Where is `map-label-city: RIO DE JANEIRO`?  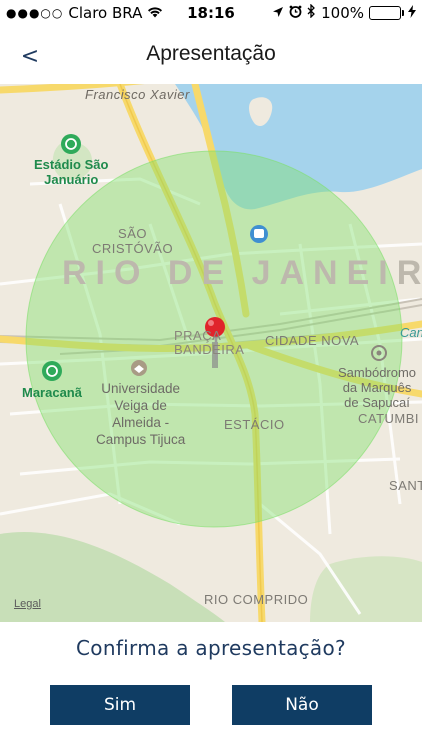
map-label-city: RIO DE JANEIRO is located at coordinates (242, 273).